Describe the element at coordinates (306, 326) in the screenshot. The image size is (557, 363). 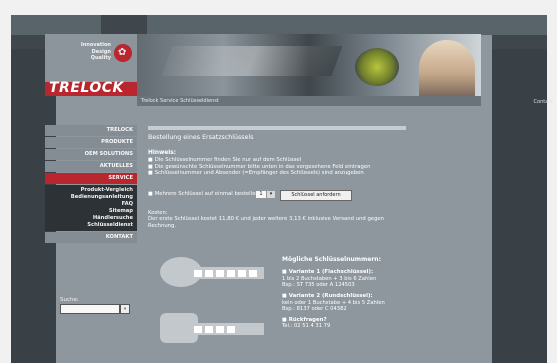
I see `contact-phone: Tel.: 02 51 4 31 79` at that location.